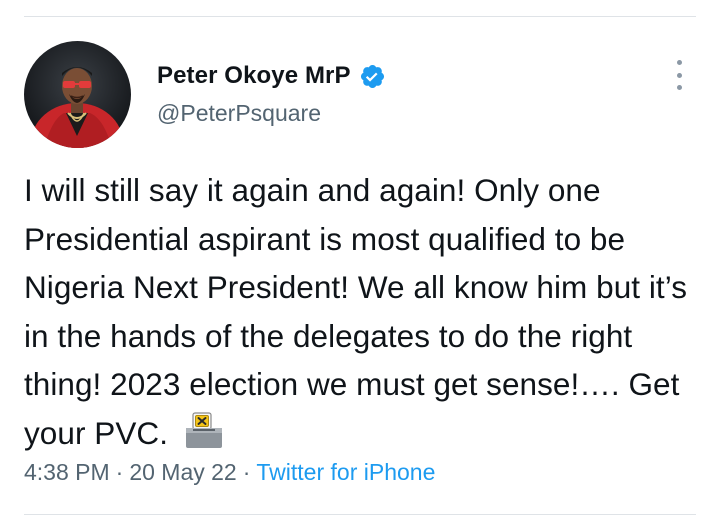 This screenshot has width=720, height=522. Describe the element at coordinates (204, 430) in the screenshot. I see `ballot-box-icon` at that location.